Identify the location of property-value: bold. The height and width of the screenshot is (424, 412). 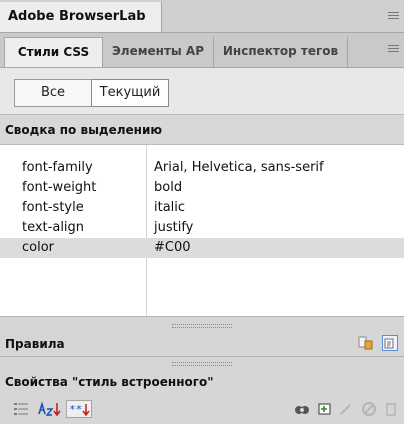
(168, 187).